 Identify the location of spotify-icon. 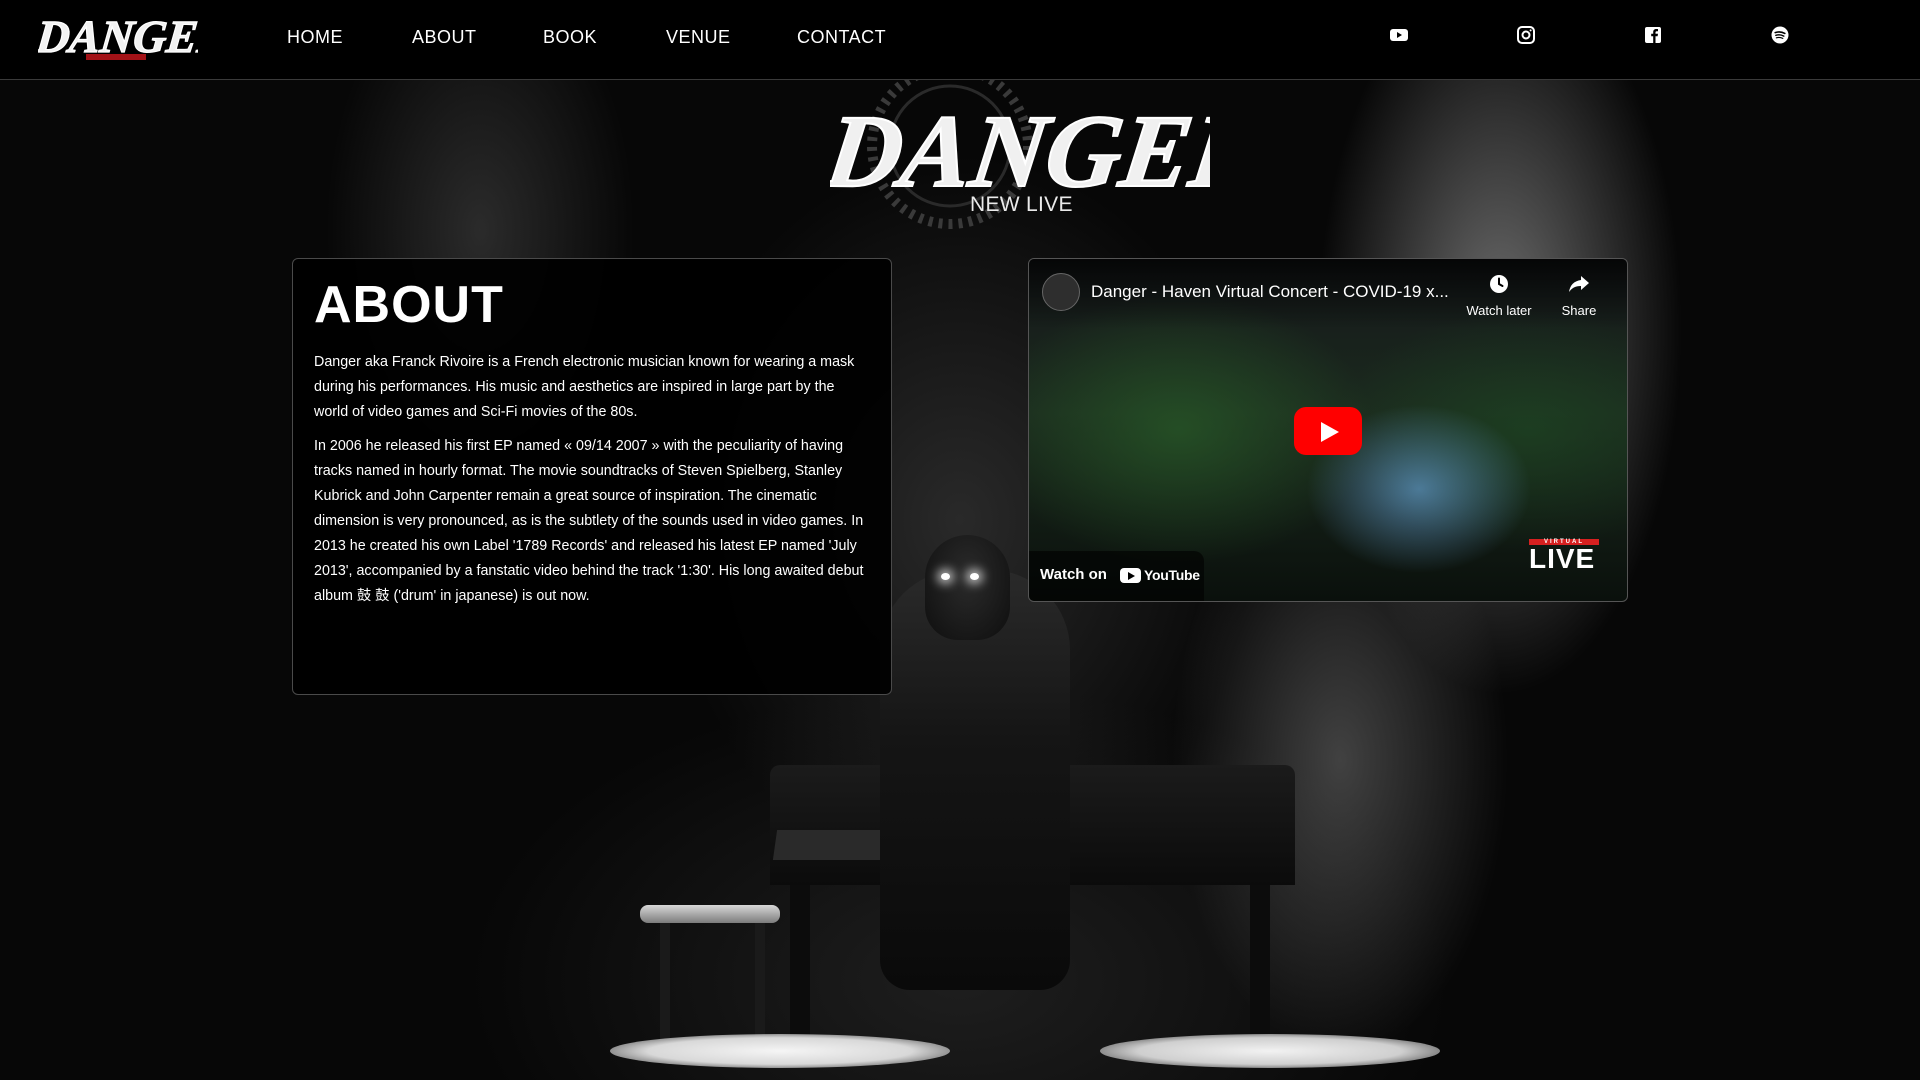
(1780, 35).